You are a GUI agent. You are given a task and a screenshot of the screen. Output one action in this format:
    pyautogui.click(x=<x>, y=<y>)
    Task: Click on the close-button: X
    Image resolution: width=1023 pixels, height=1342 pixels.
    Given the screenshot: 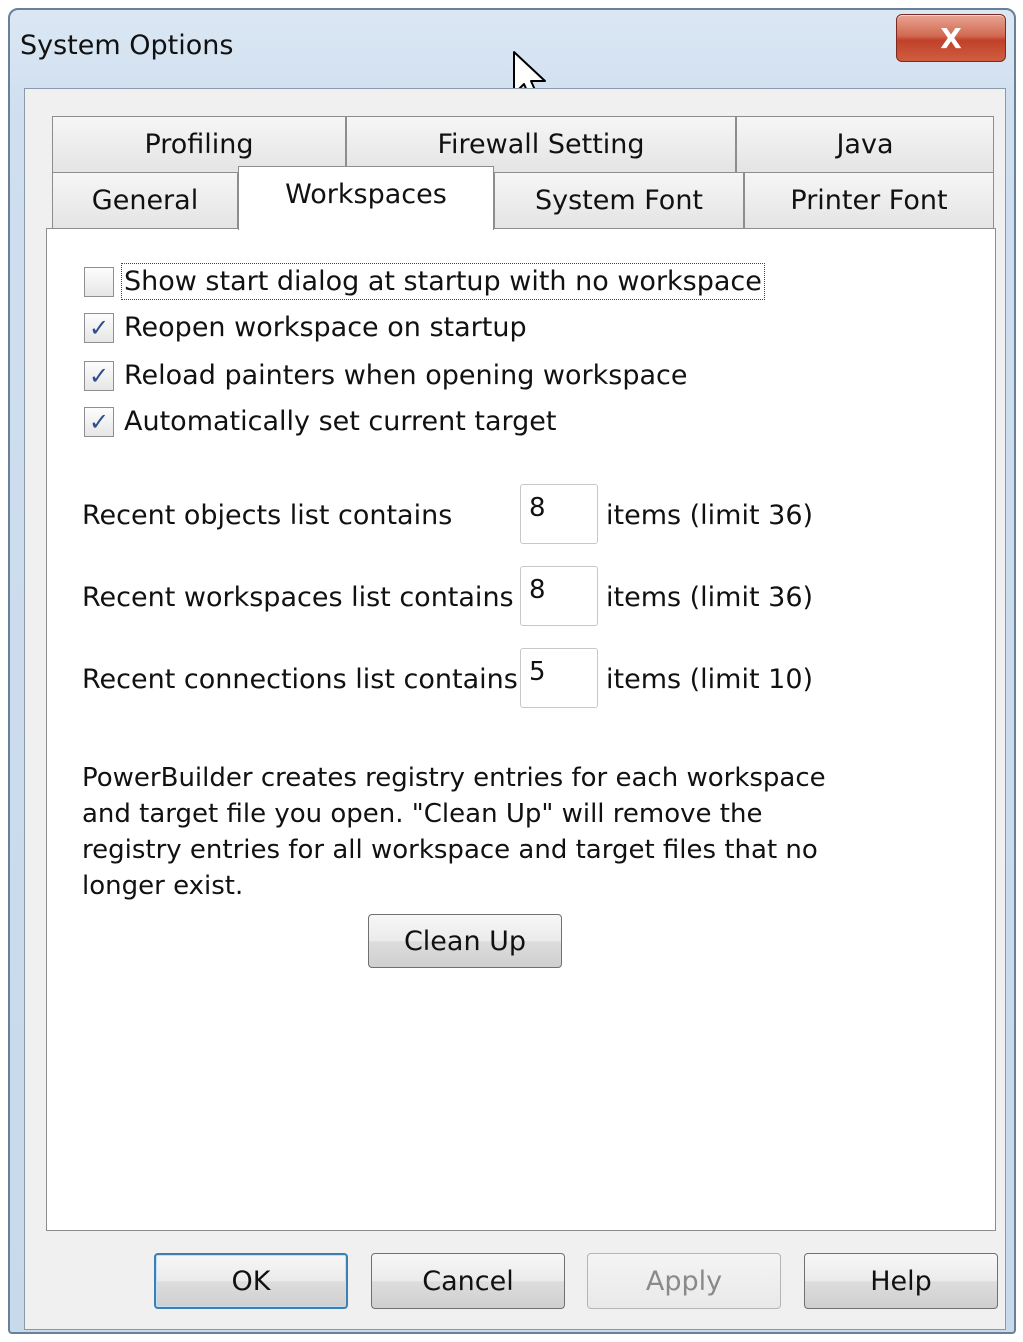 What is the action you would take?
    pyautogui.click(x=951, y=38)
    